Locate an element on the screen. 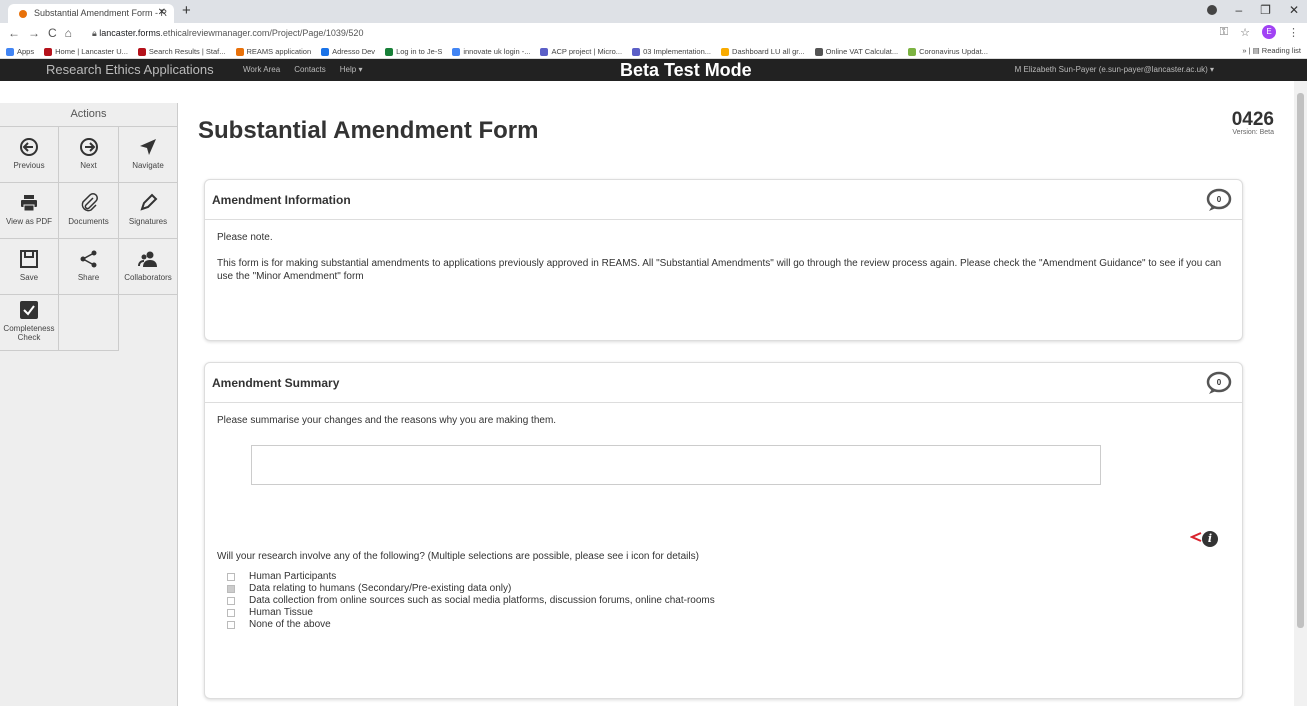  bookmark-label: Log in to Je-S is located at coordinates (419, 51).